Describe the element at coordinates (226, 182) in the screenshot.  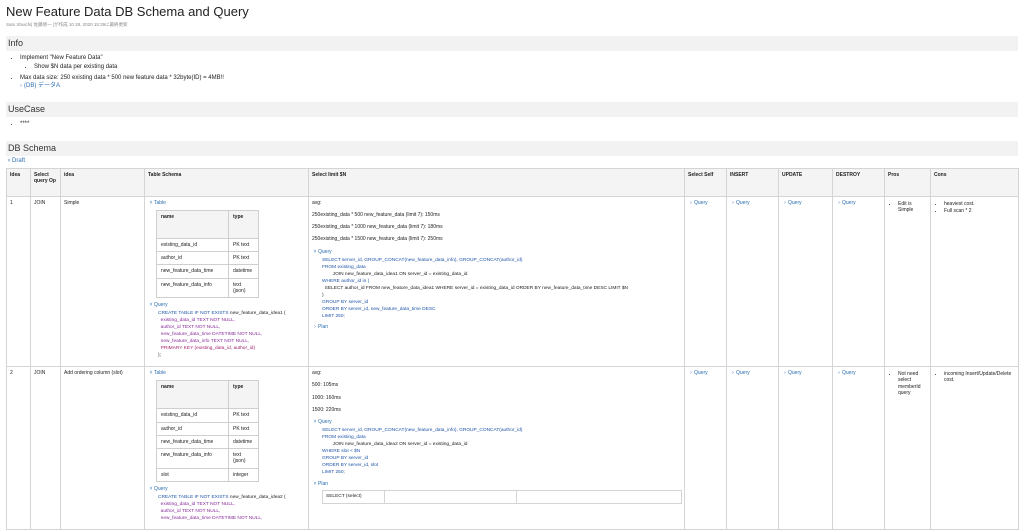
I see `col-header: Table Schema` at that location.